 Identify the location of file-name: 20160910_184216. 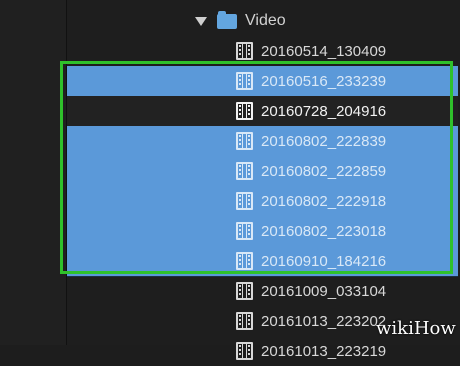
(324, 261).